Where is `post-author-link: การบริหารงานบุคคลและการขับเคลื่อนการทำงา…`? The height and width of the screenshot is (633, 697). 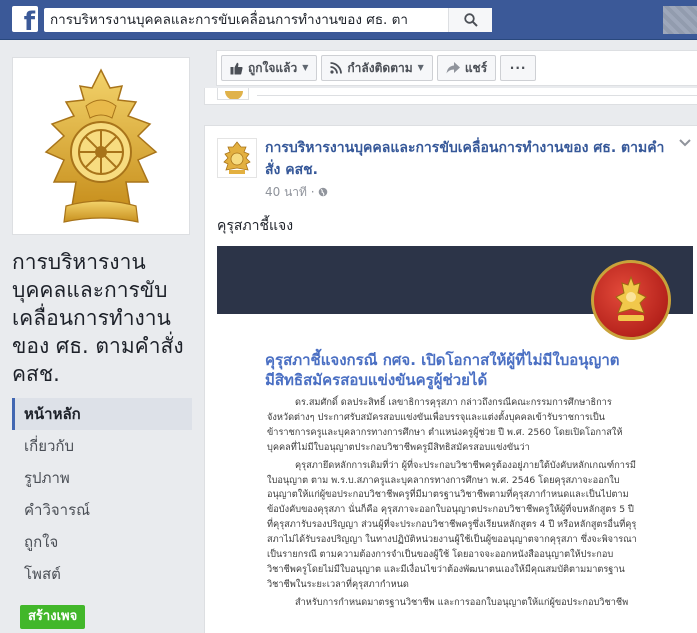 post-author-link: การบริหารงานบุคคลและการขับเคลื่อนการทำงา… is located at coordinates (465, 159).